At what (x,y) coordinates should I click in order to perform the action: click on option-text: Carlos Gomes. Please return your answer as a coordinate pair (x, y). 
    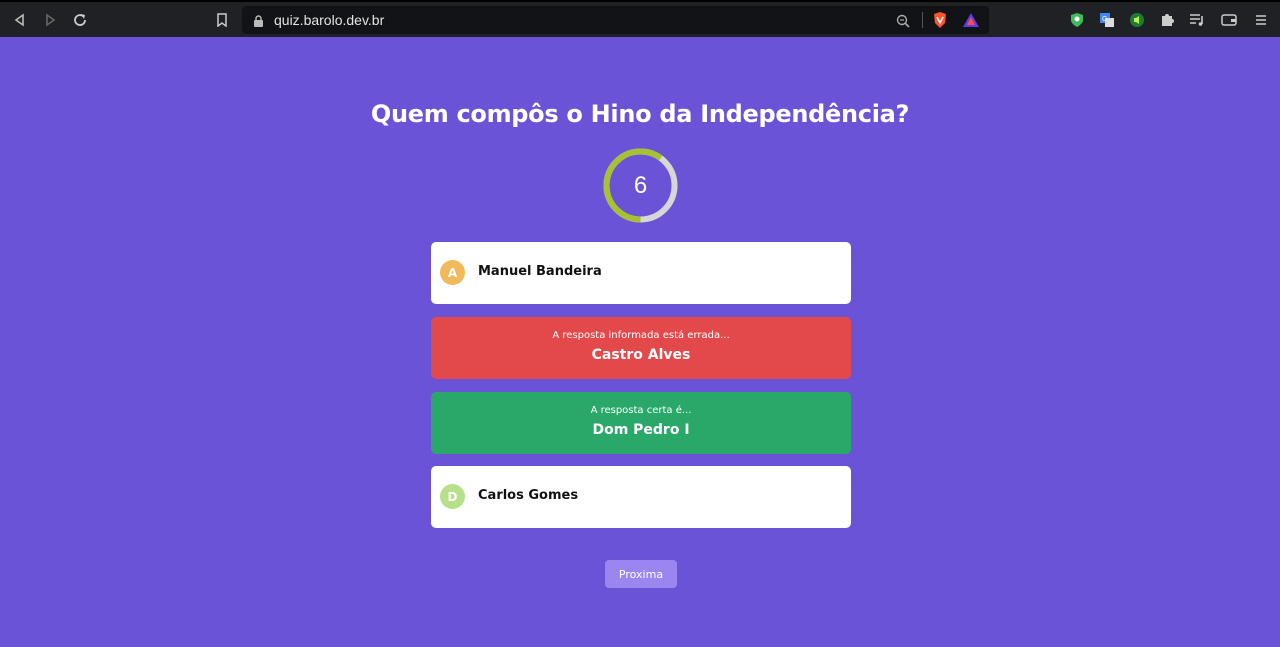
    Looking at the image, I should click on (528, 495).